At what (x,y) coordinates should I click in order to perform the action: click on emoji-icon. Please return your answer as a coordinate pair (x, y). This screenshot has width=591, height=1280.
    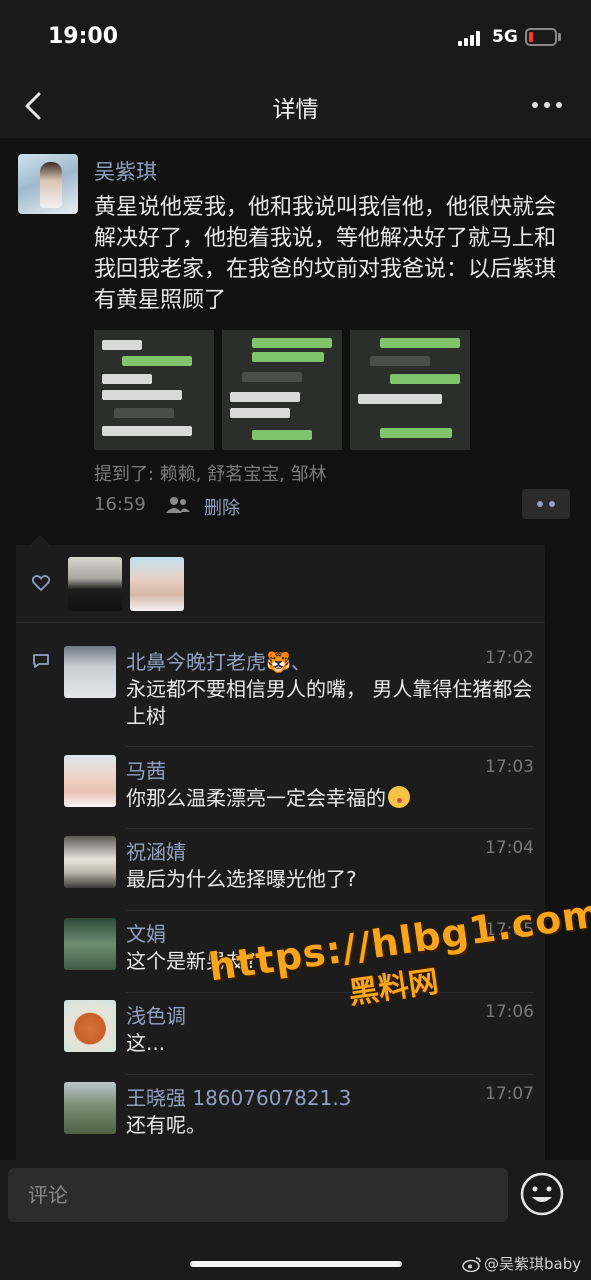
    Looking at the image, I should click on (542, 1194).